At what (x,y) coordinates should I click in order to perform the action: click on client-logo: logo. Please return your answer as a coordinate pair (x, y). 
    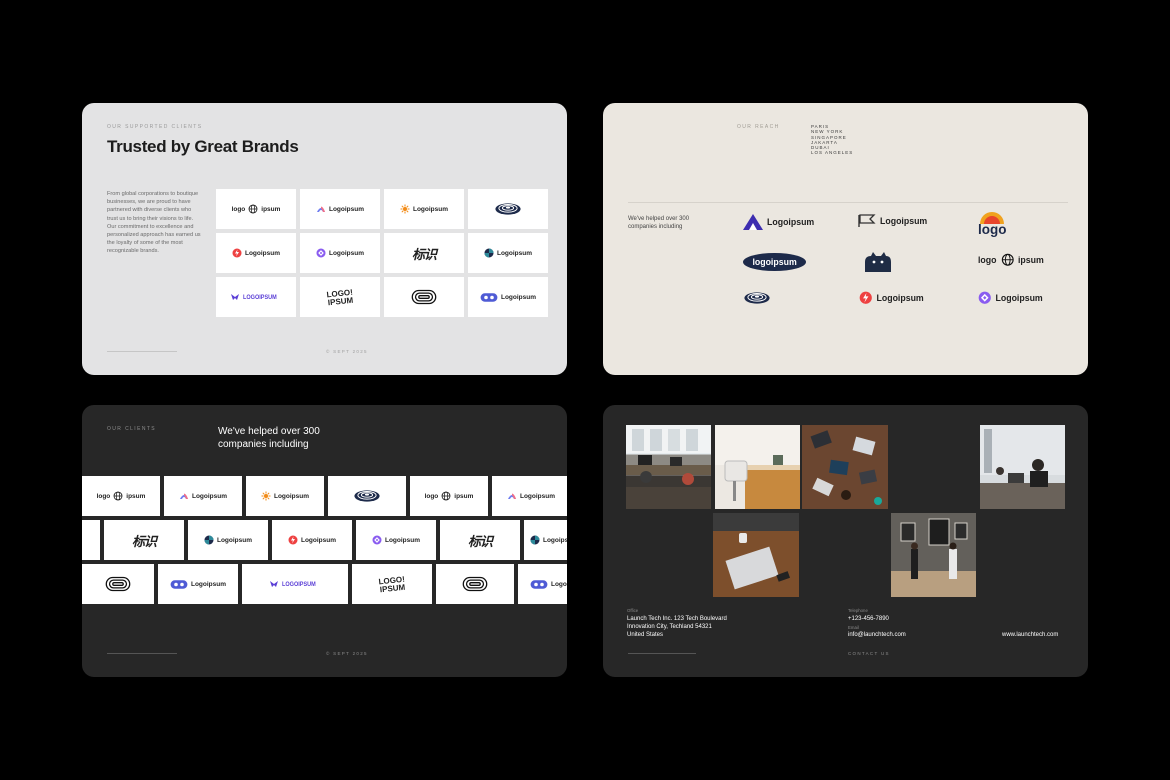
    Looking at the image, I should click on (992, 224).